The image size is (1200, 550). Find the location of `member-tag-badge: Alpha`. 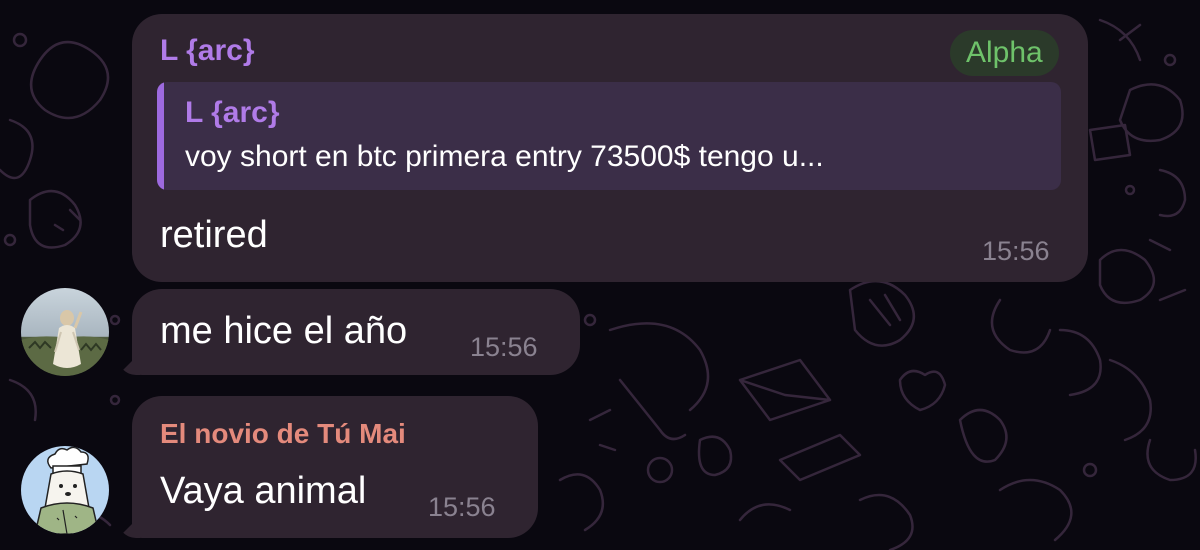

member-tag-badge: Alpha is located at coordinates (1004, 53).